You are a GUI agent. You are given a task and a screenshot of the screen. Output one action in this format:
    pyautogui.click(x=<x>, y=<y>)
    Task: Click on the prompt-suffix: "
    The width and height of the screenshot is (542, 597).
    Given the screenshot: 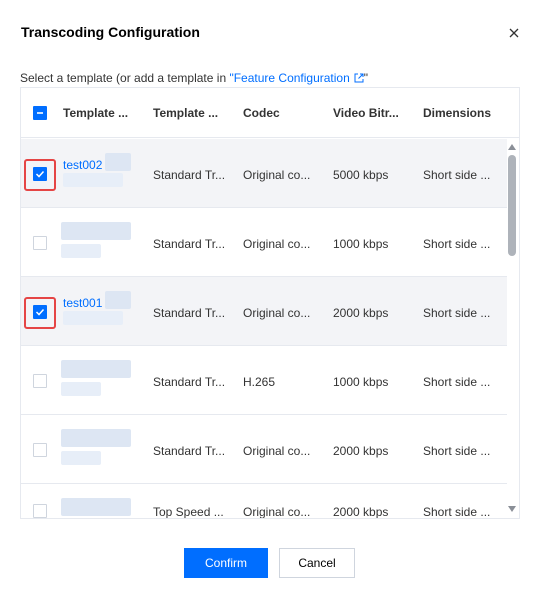 What is the action you would take?
    pyautogui.click(x=366, y=78)
    